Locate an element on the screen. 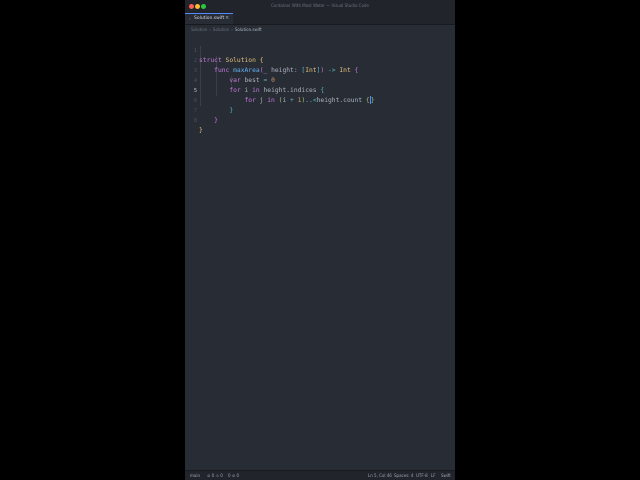  code-line: 8 } is located at coordinates (320, 120).